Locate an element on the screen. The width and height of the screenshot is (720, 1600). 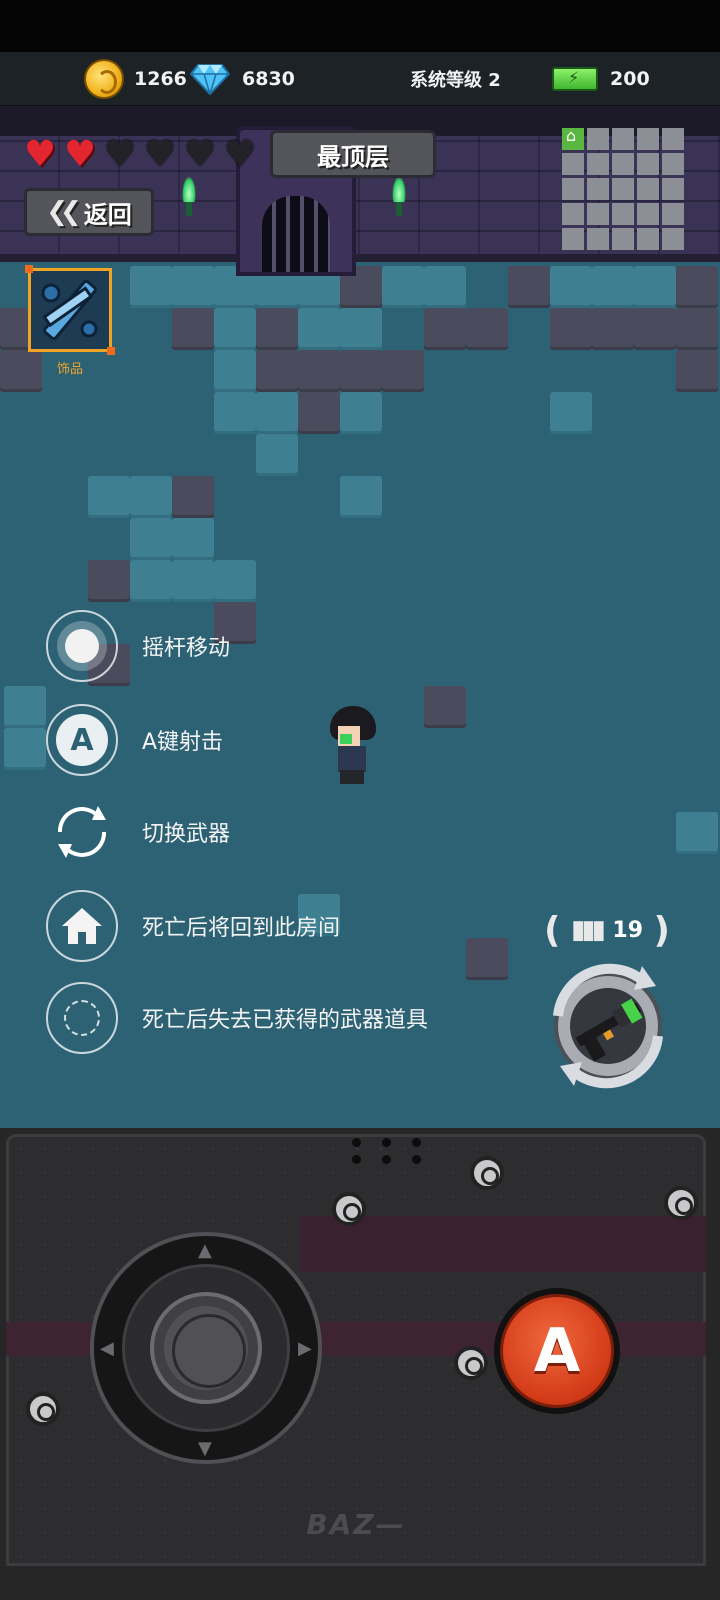
hint-home-room: 死亡后将回到此房间 is located at coordinates (193, 926).